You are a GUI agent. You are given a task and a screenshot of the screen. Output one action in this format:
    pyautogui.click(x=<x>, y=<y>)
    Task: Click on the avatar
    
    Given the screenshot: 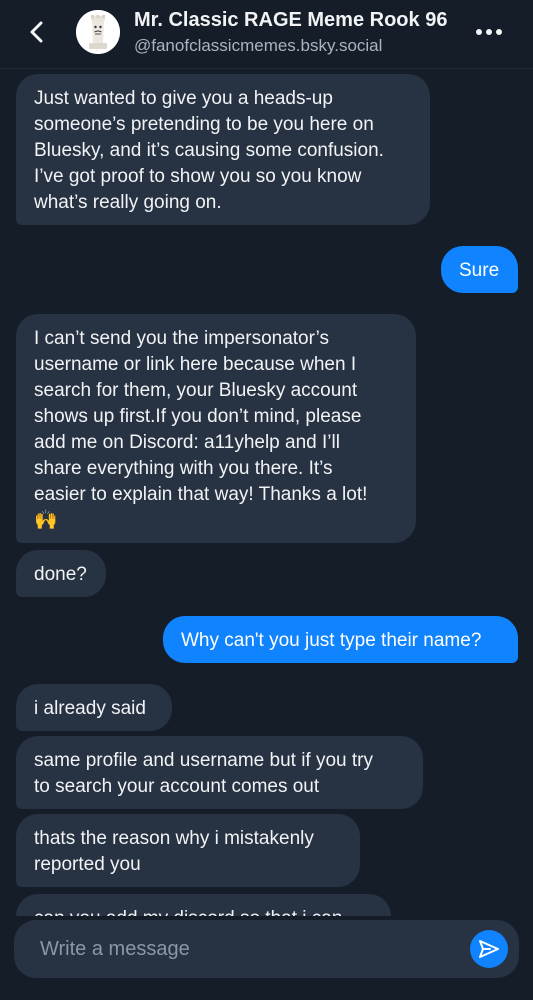 What is the action you would take?
    pyautogui.click(x=98, y=32)
    